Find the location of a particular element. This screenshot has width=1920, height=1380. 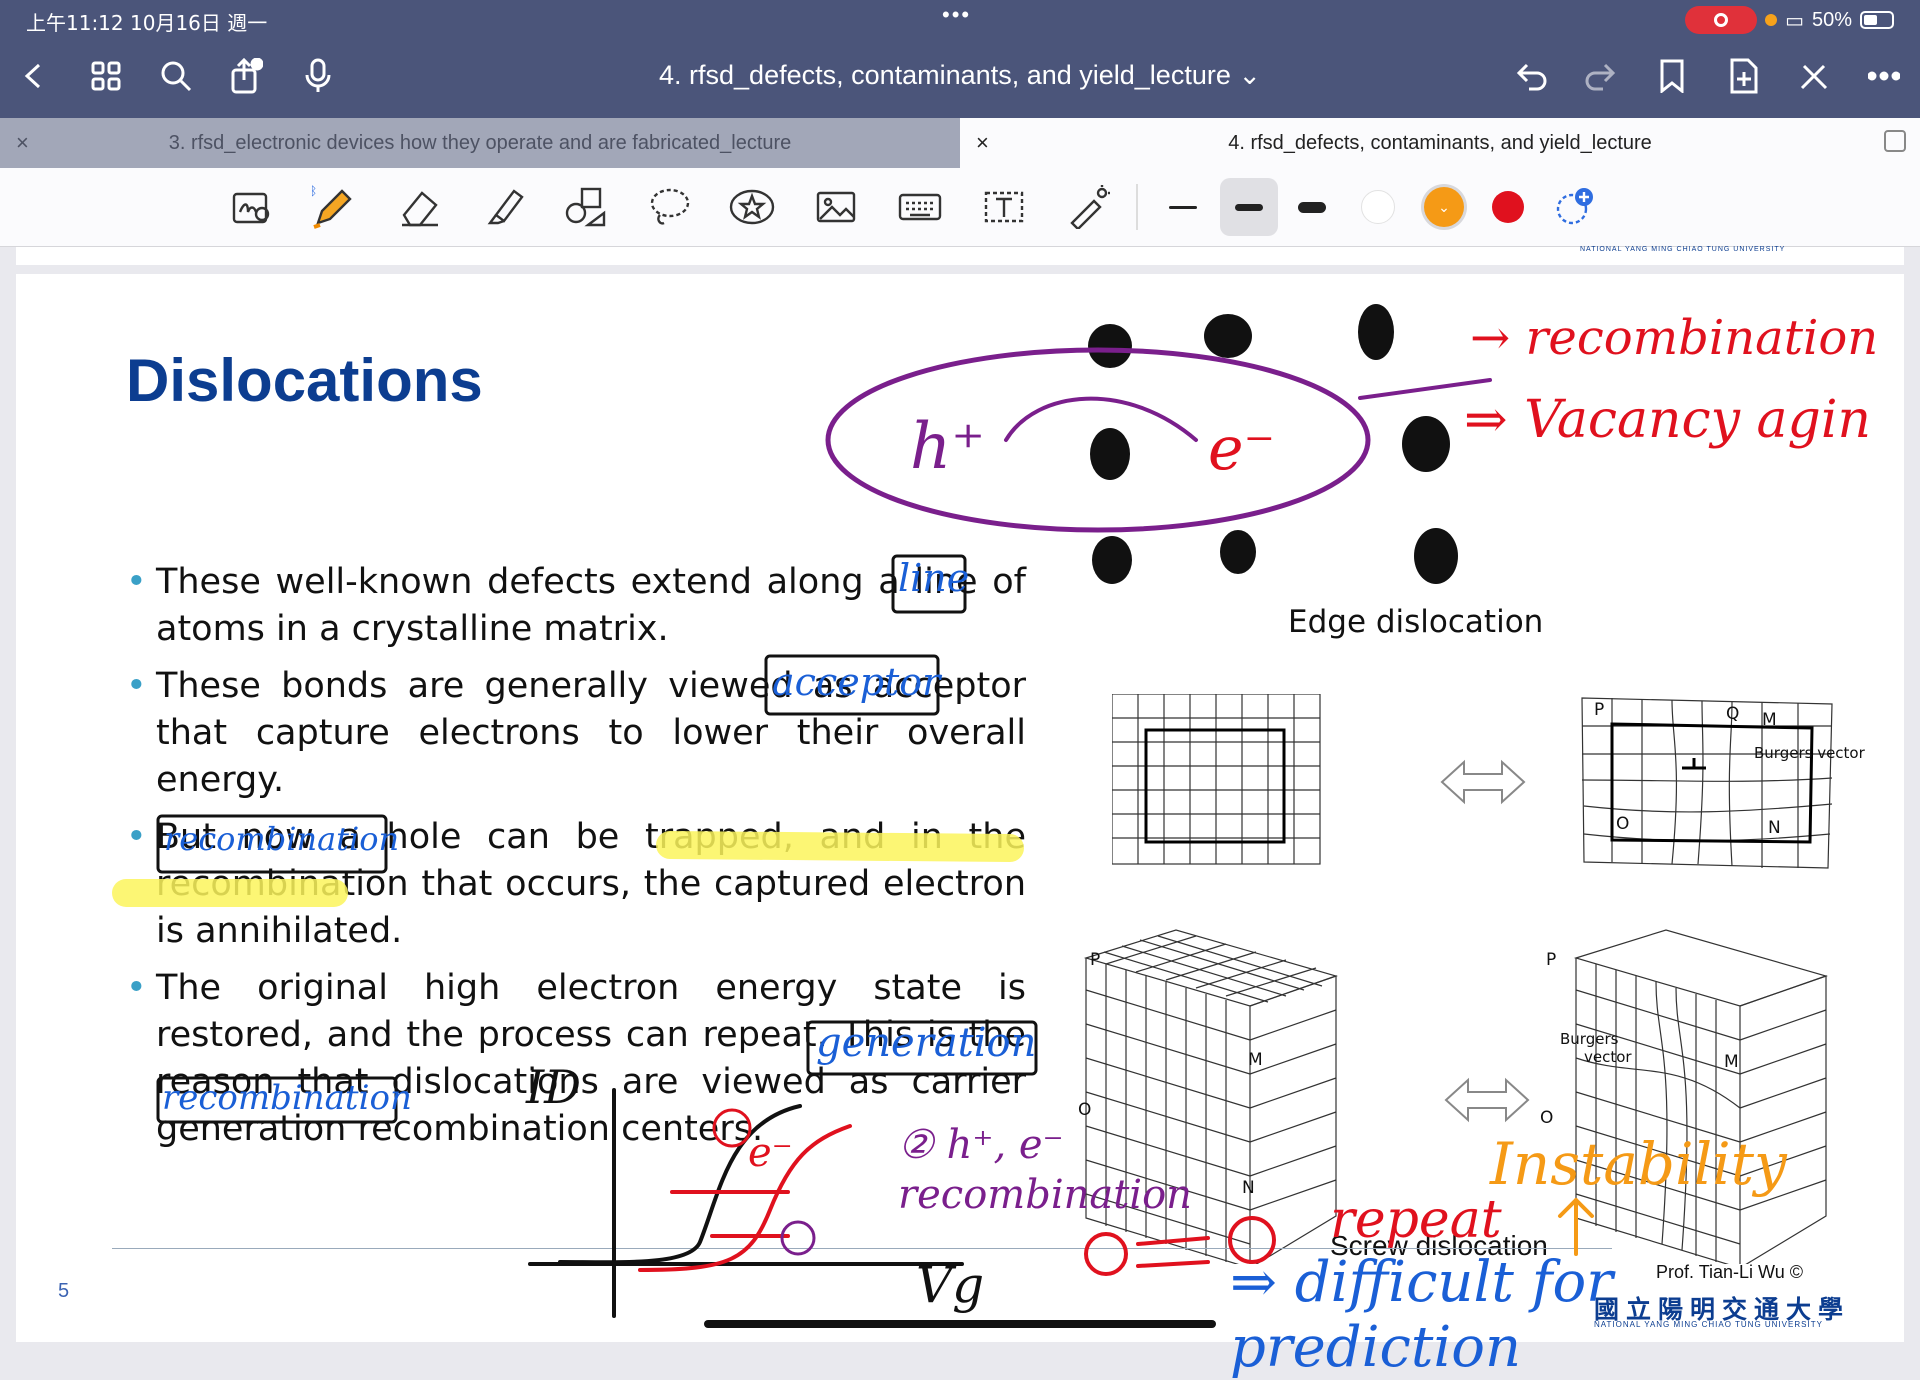

ink-recombination-box: recombination is located at coordinates (282, 839).